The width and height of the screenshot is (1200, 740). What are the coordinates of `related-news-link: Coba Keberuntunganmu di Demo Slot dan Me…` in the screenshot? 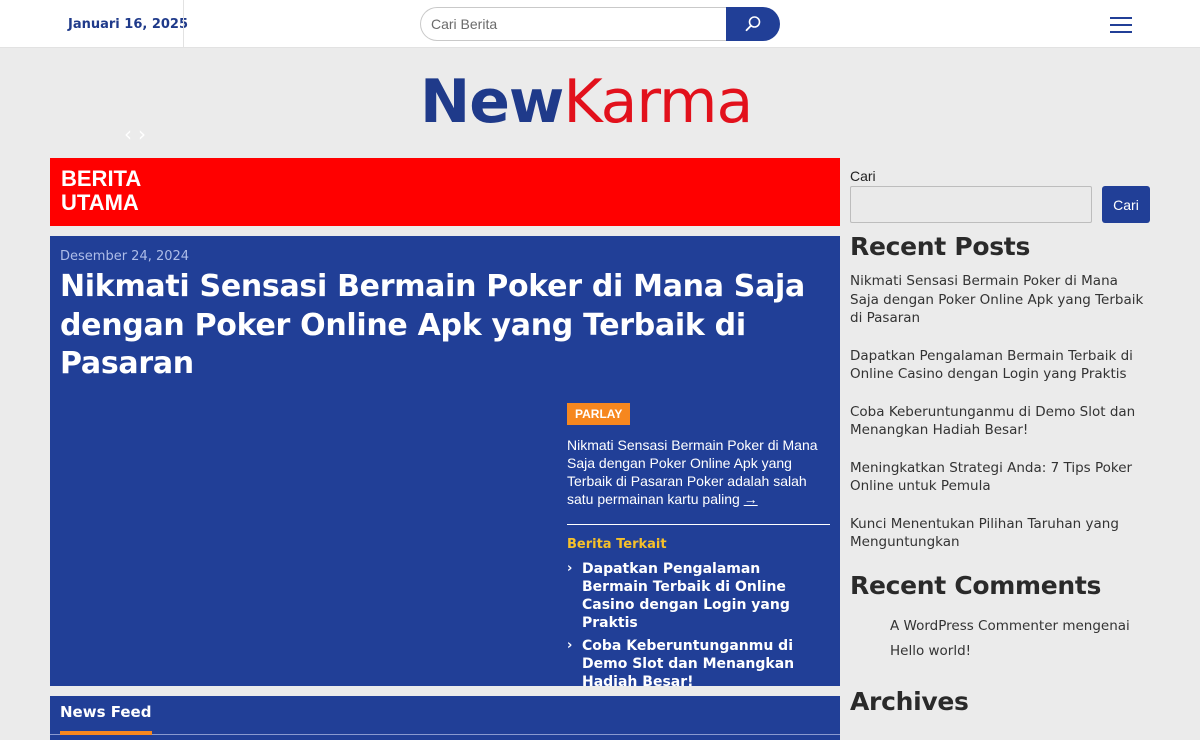 It's located at (688, 664).